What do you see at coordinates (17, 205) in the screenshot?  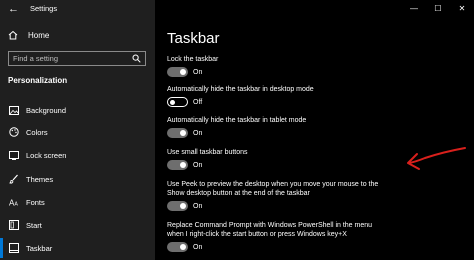 I see `svg-text: A` at bounding box center [17, 205].